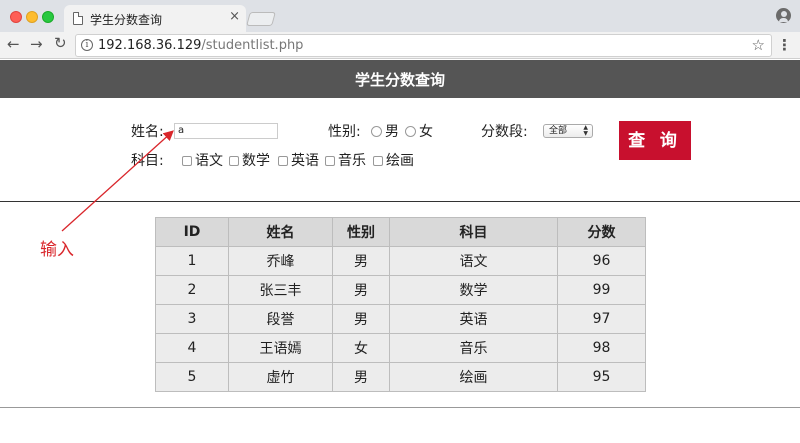 The height and width of the screenshot is (443, 800). I want to click on table-cell: 音乐, so click(473, 348).